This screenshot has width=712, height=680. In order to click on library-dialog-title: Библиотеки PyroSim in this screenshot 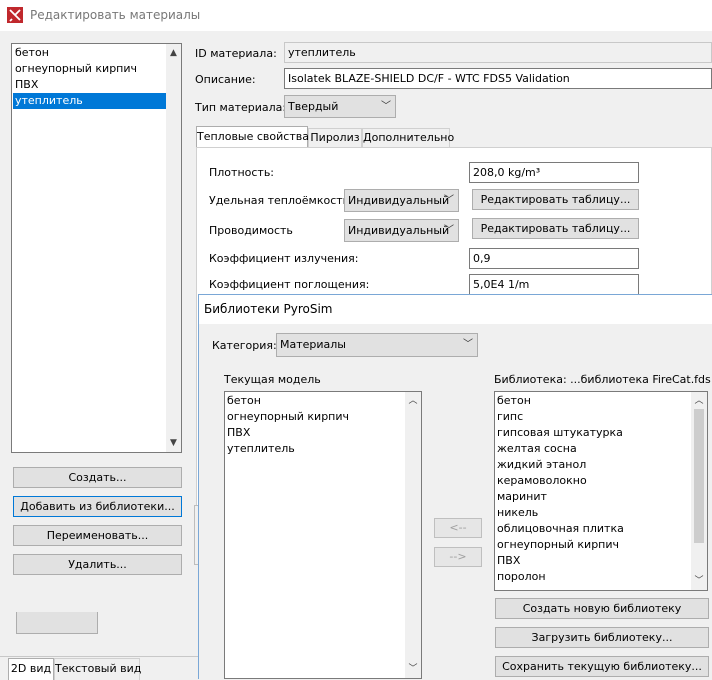, I will do `click(268, 309)`.